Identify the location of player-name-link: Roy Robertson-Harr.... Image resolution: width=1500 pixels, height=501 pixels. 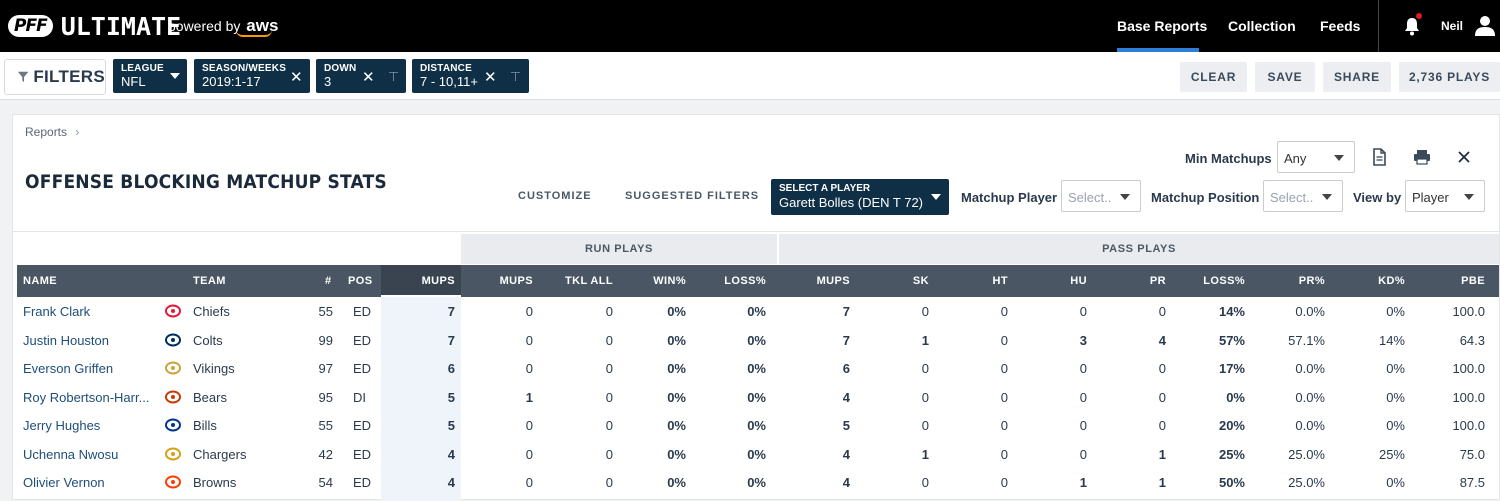
(86, 397).